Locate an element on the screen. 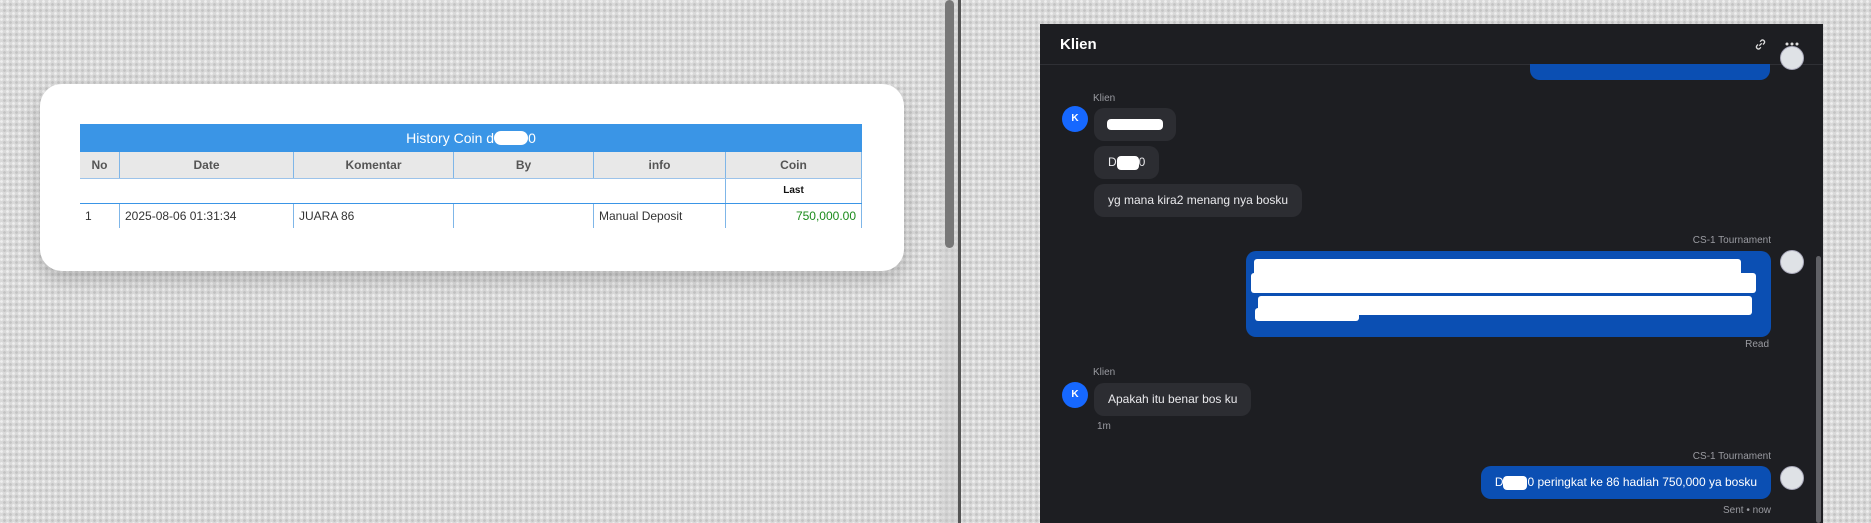 This screenshot has height=523, width=1871. cell-no: 1 is located at coordinates (100, 216).